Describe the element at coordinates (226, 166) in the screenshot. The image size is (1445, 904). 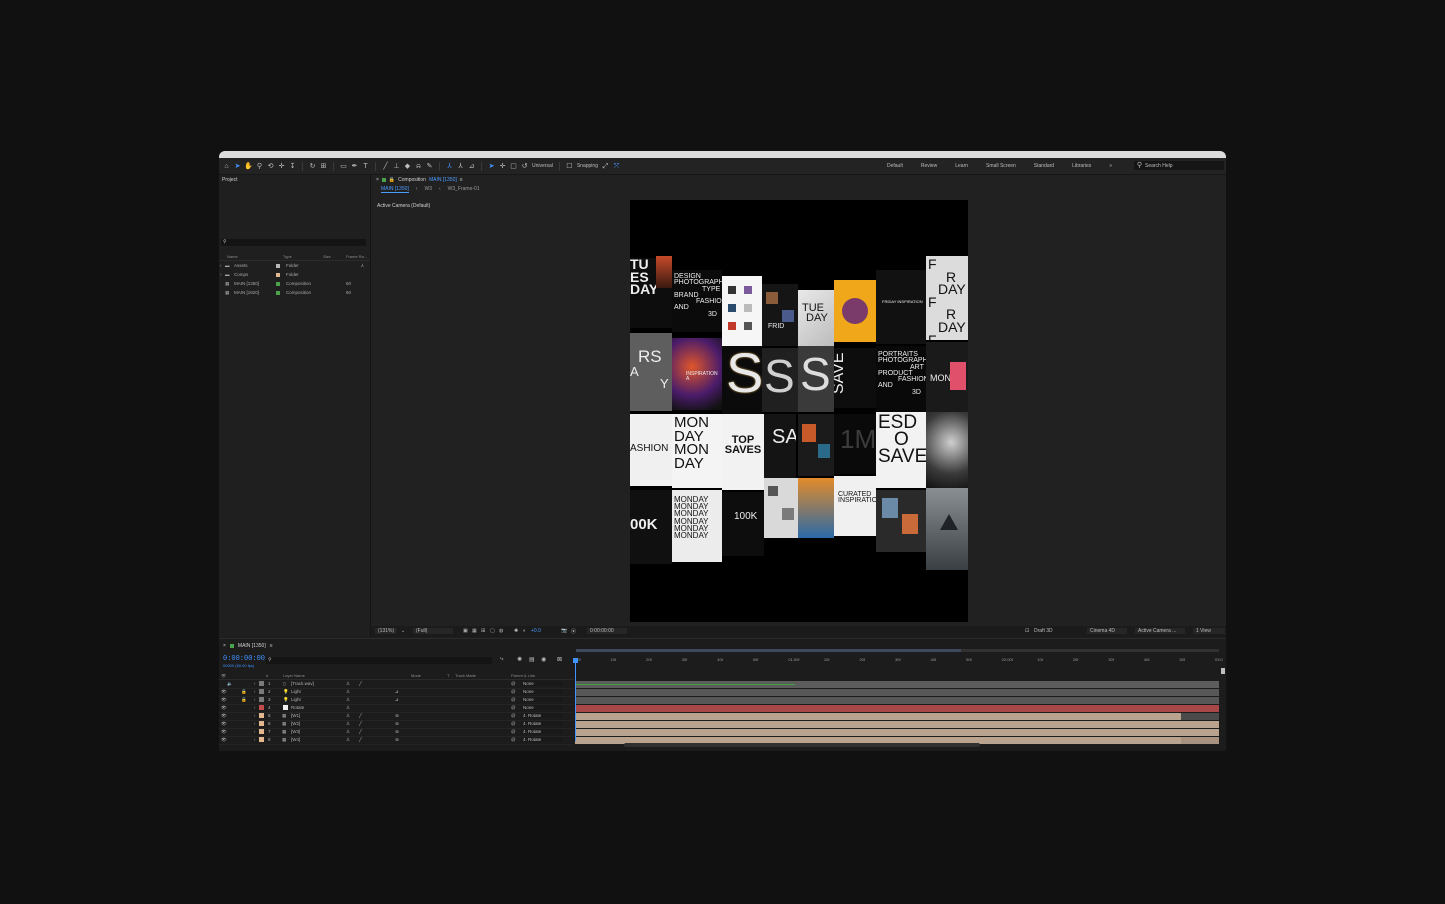
I see `home-icon: ⌂` at that location.